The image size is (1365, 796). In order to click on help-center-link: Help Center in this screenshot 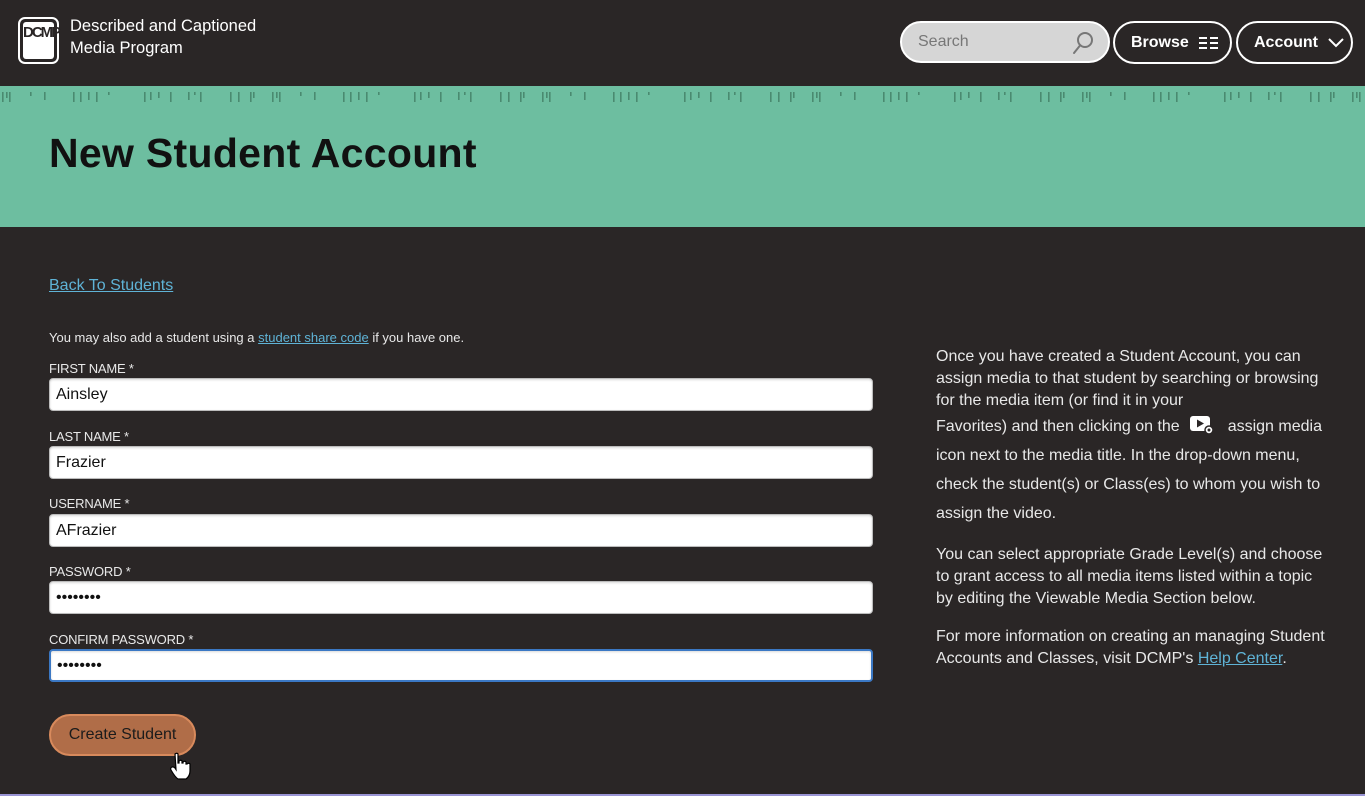, I will do `click(1240, 658)`.